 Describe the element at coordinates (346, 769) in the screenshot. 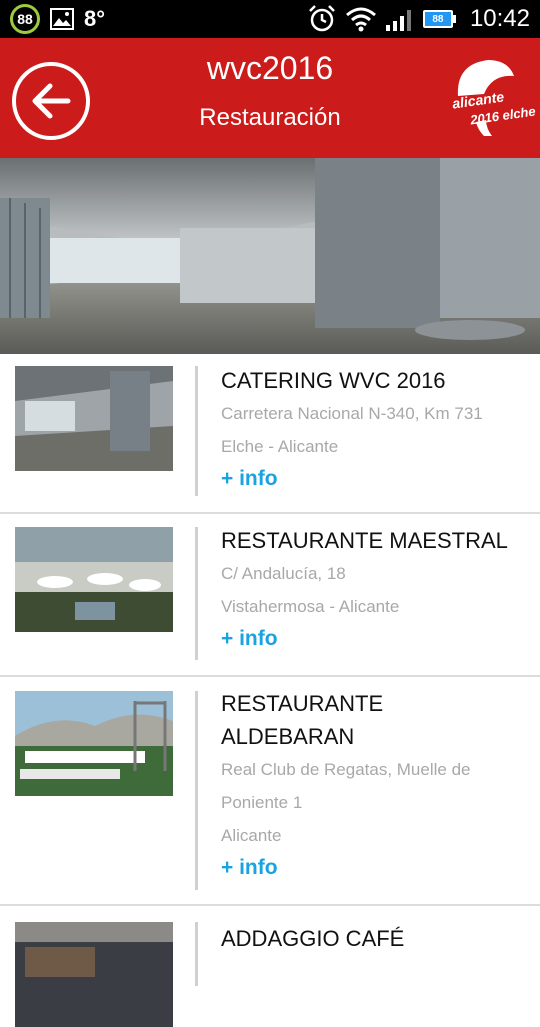

I see `item-address: Real Club de Regatas, Muelle de` at that location.